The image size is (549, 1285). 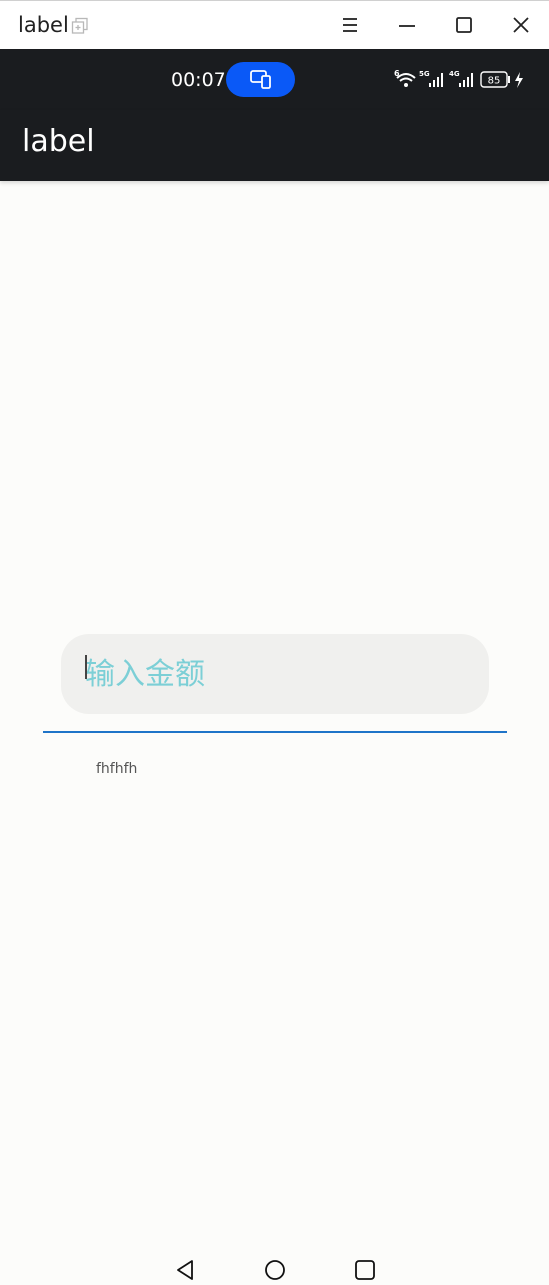 I want to click on screen-cast-icon, so click(x=260, y=79).